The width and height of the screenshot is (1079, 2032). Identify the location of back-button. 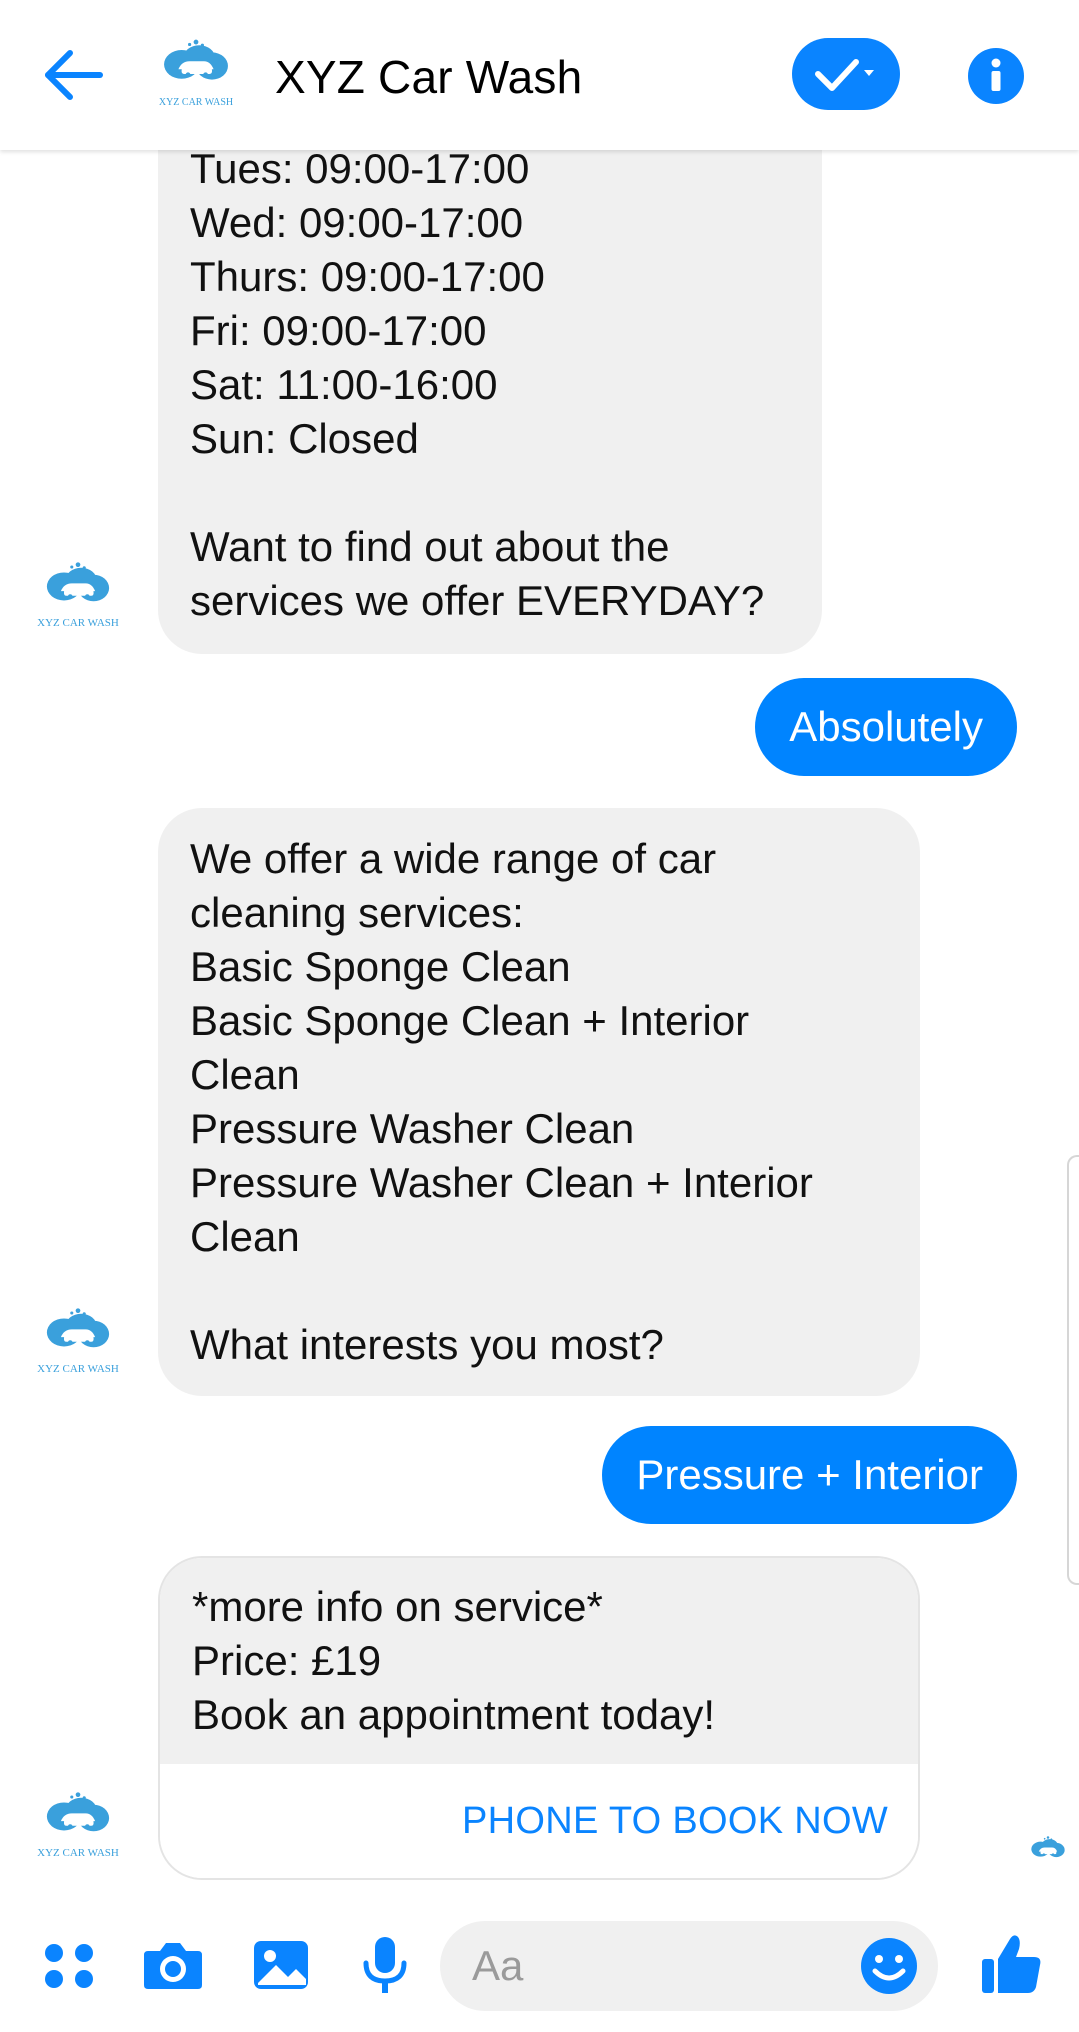
(73, 75).